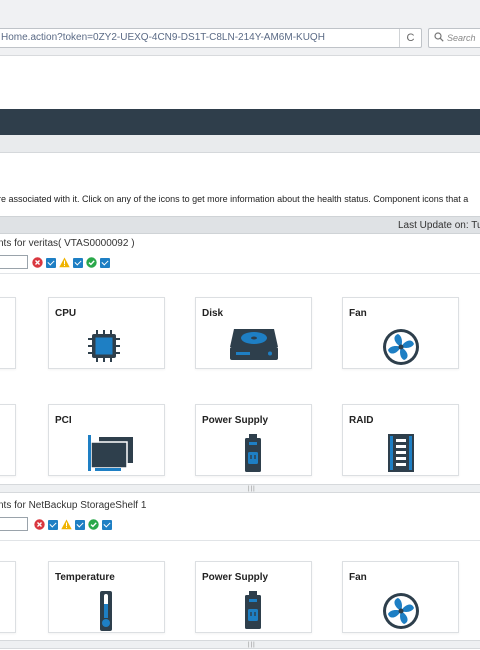 The width and height of the screenshot is (480, 650). I want to click on component-card-temperature: Temperature, so click(106, 597).